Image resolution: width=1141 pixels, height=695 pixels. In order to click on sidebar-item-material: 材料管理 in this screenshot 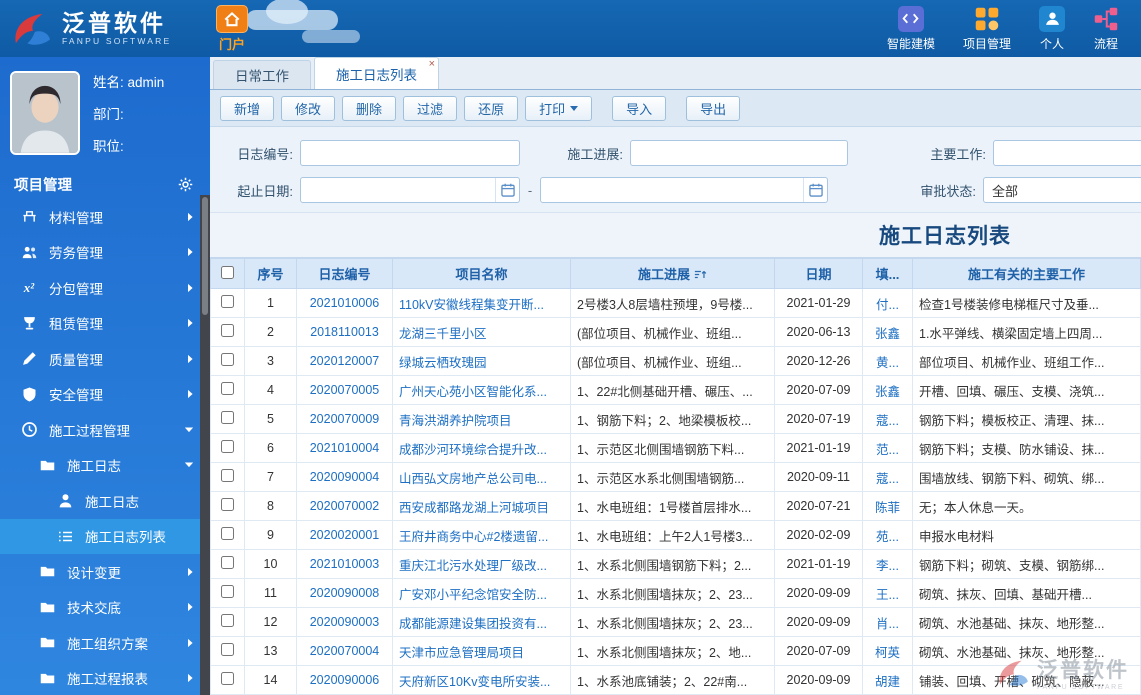, I will do `click(105, 217)`.